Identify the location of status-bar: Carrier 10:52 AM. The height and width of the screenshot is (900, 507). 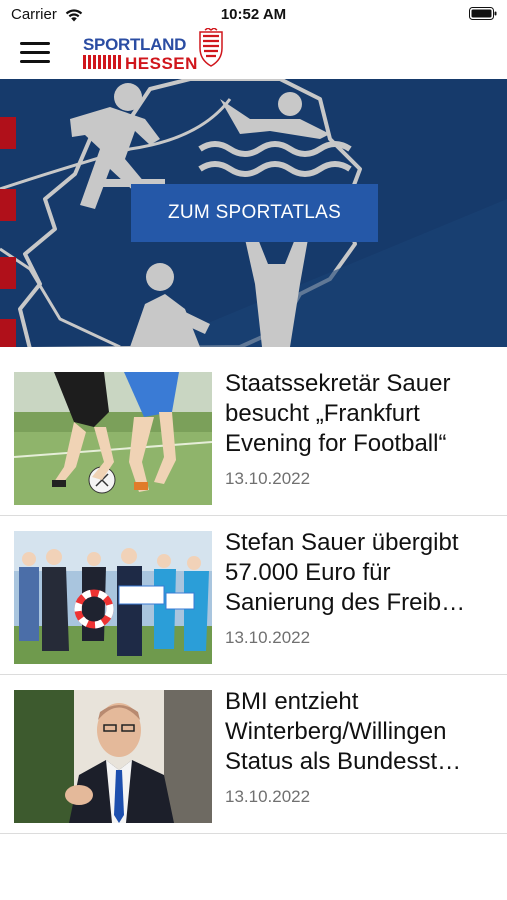
(253, 14).